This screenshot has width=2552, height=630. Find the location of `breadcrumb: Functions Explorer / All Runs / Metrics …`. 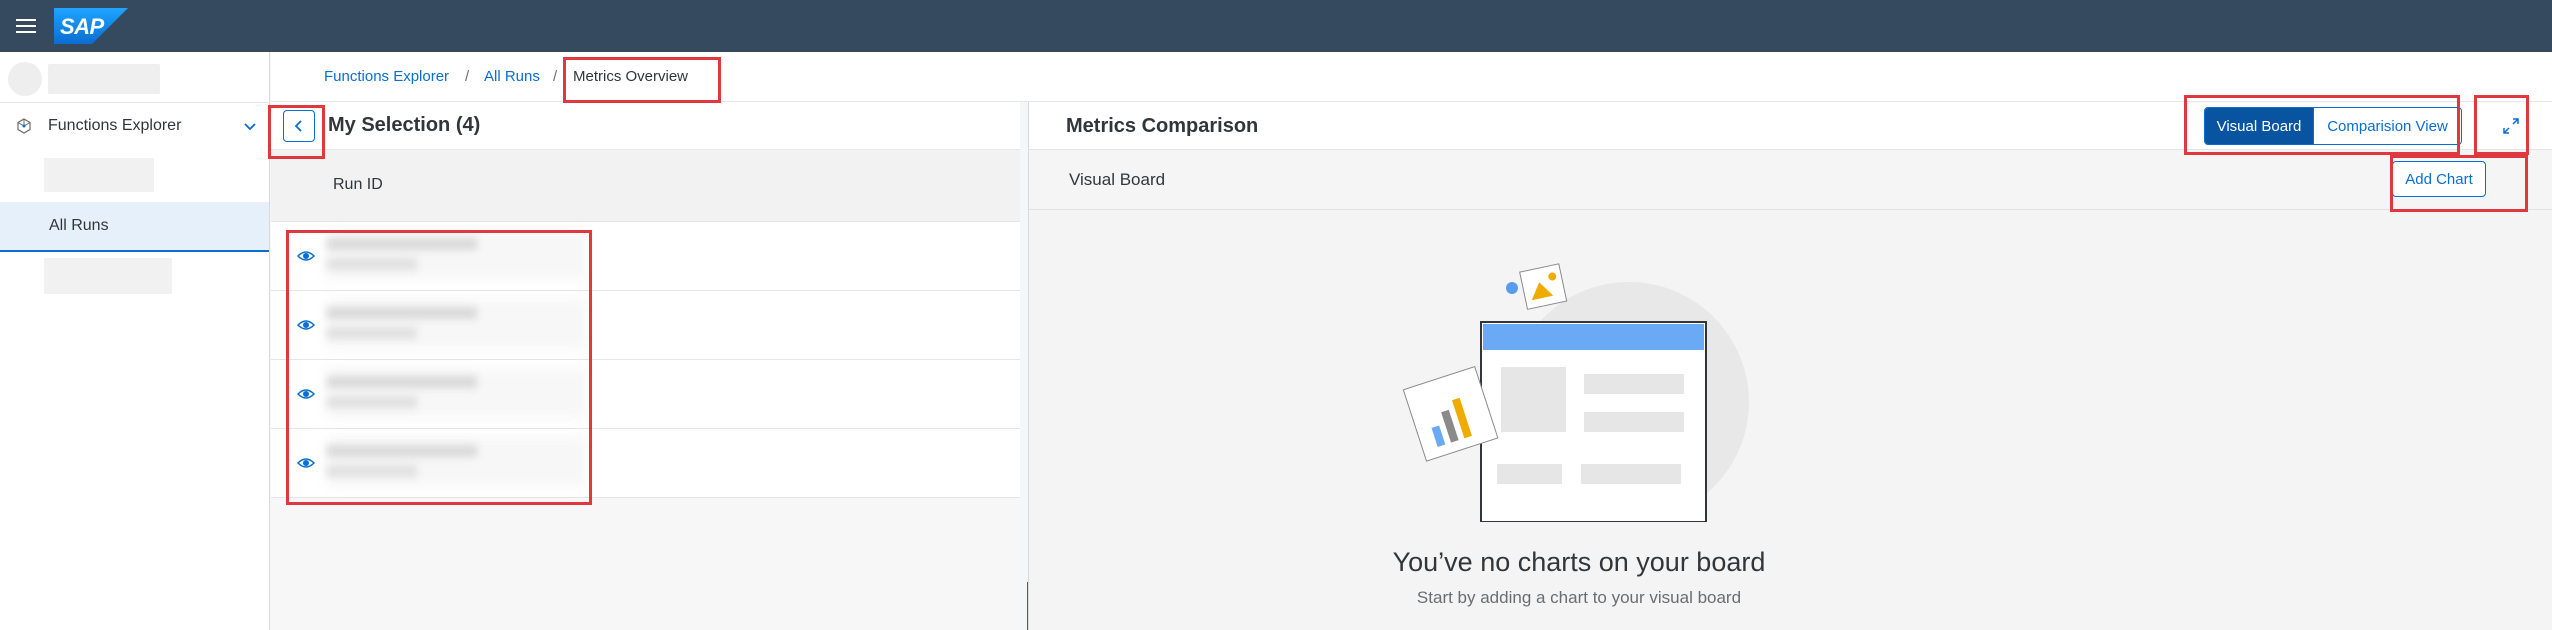

breadcrumb: Functions Explorer / All Runs / Metrics … is located at coordinates (1411, 77).